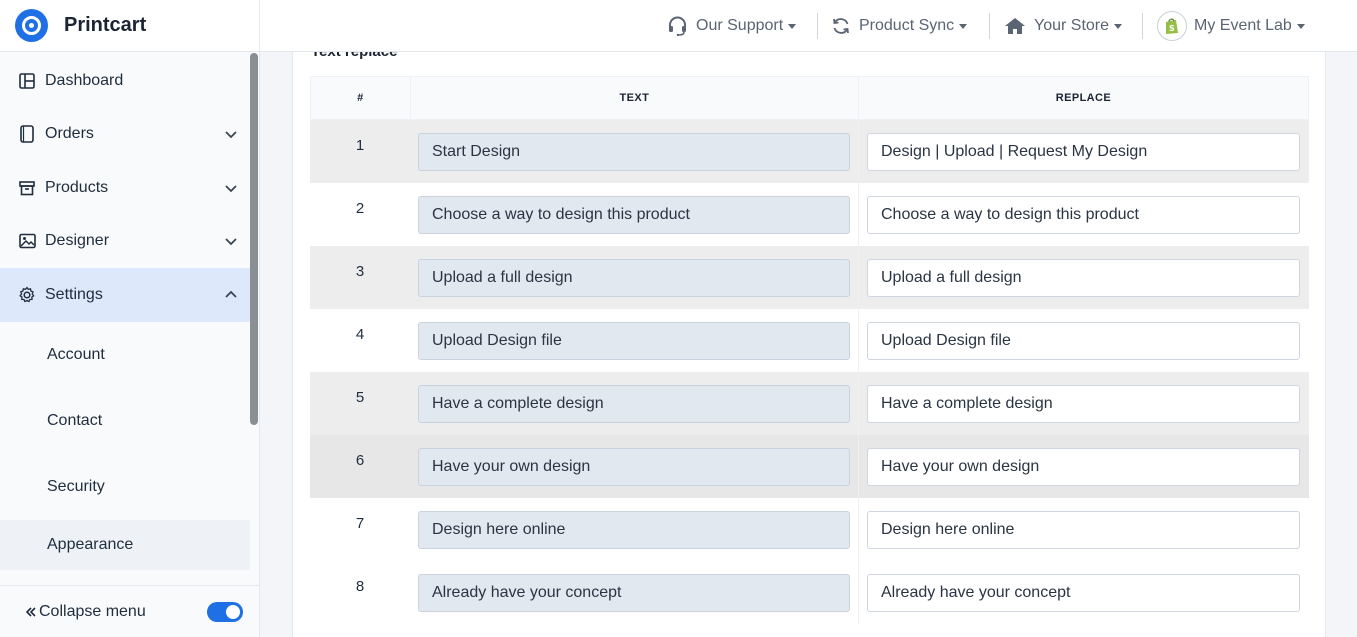  I want to click on row-number: 5, so click(360, 397).